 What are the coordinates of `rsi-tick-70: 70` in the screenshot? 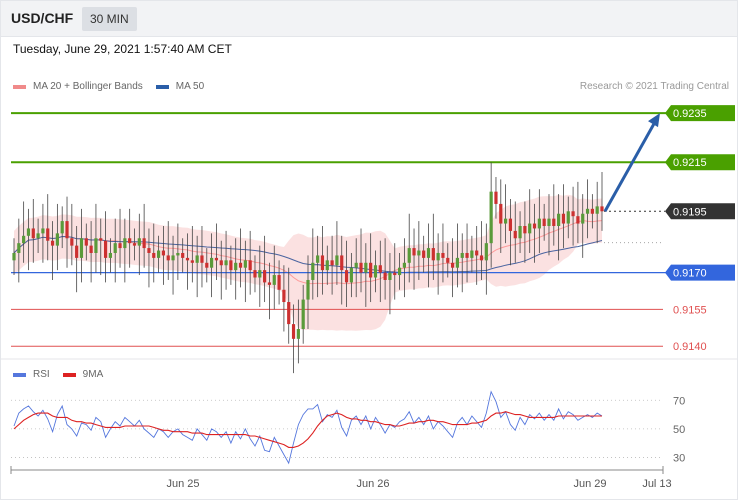 It's located at (679, 401).